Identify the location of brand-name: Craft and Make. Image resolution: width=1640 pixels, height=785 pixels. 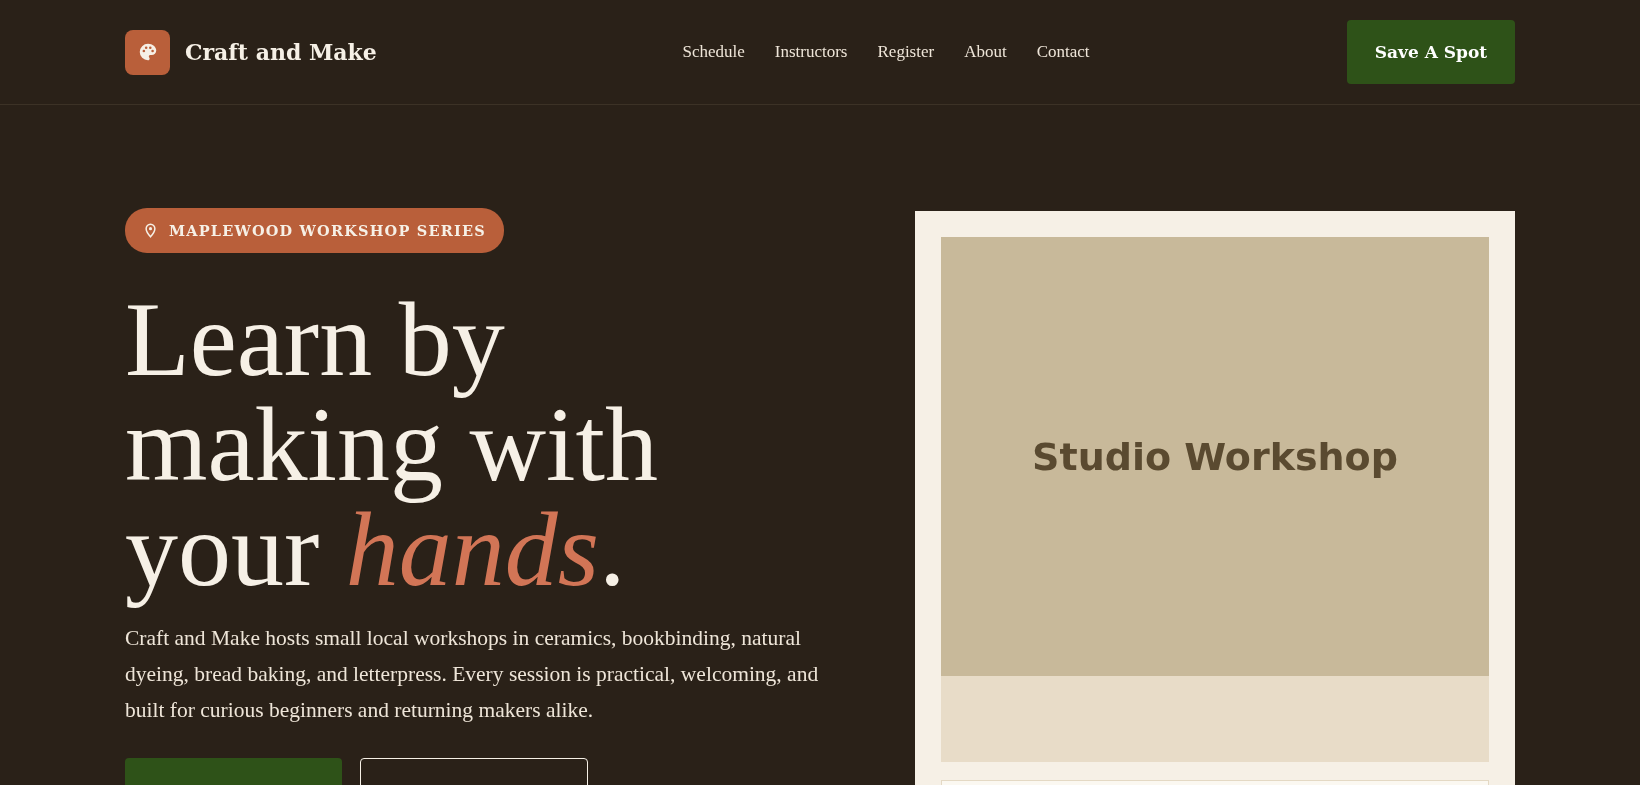
(281, 52).